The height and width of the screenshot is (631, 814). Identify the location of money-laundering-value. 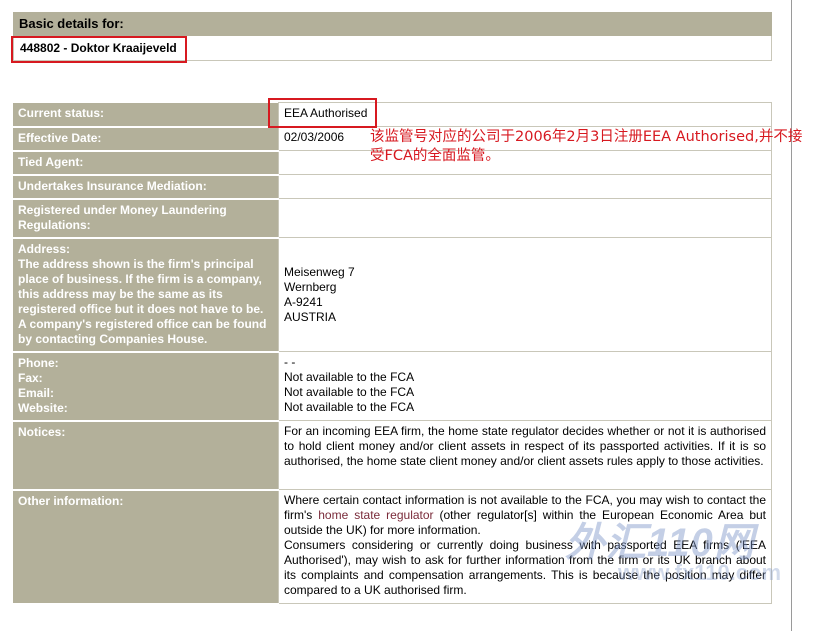
(525, 218).